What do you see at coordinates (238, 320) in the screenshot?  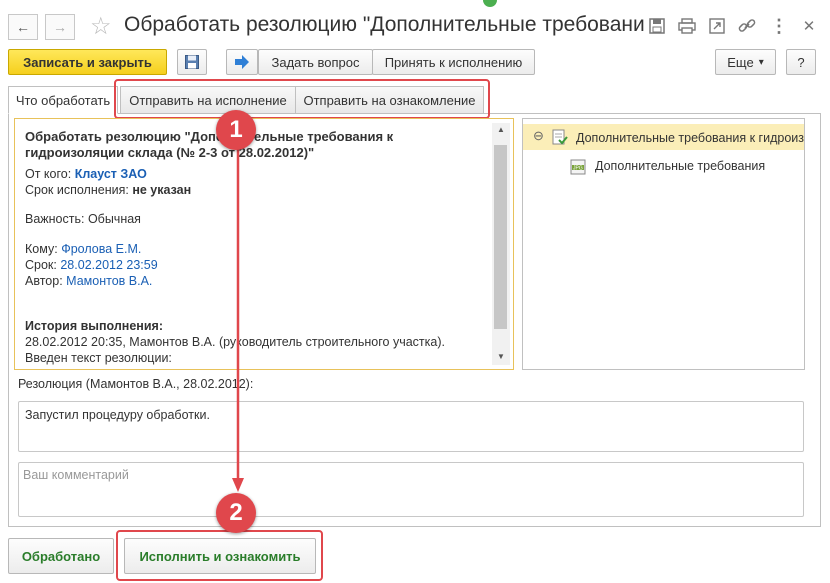 I see `annotation-arrow` at bounding box center [238, 320].